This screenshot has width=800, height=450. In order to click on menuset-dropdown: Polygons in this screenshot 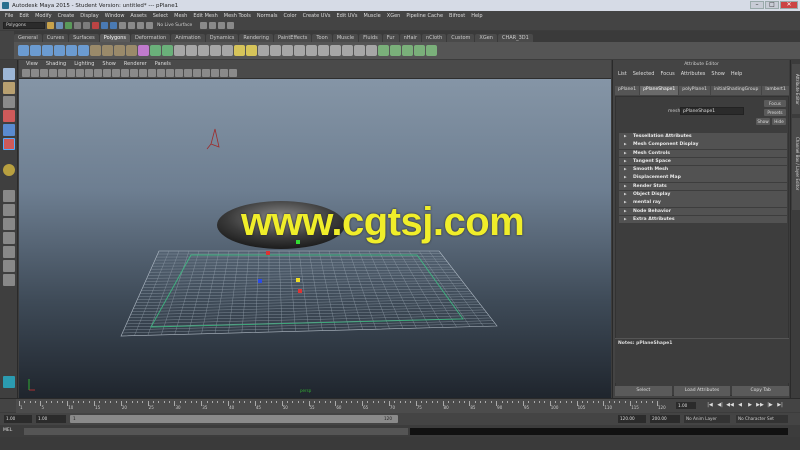, I will do `click(24, 25)`.